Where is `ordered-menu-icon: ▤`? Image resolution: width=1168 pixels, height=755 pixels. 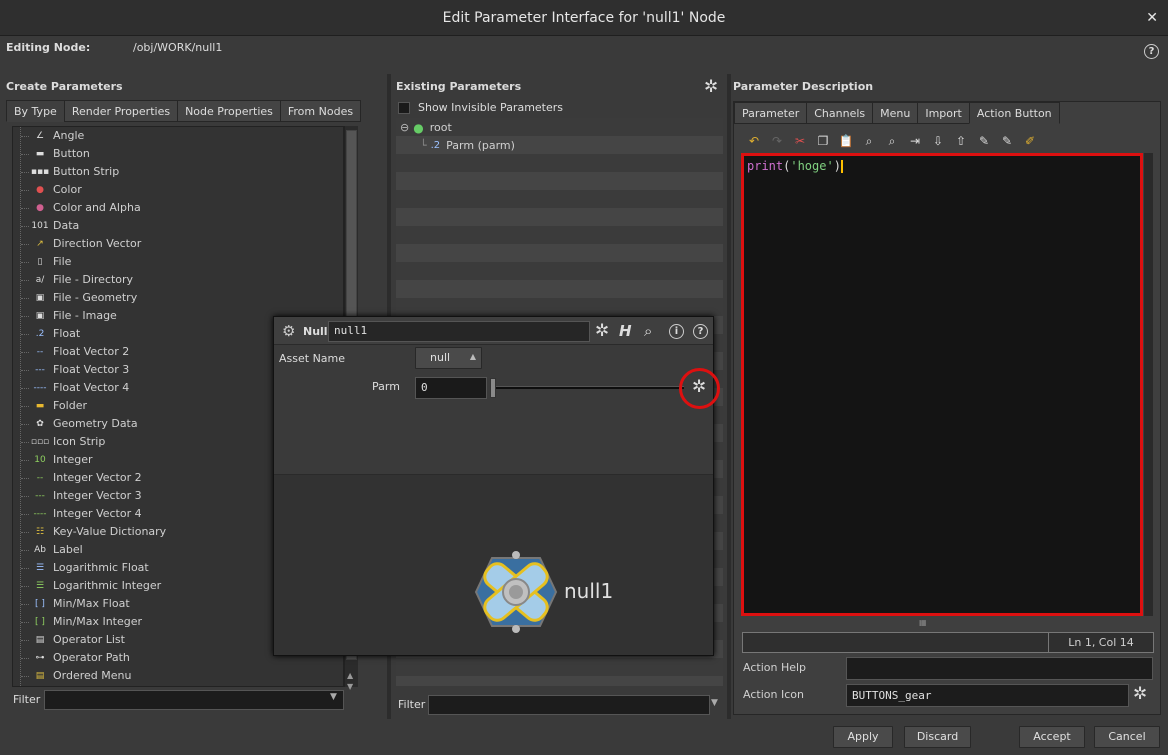
ordered-menu-icon: ▤ is located at coordinates (40, 676).